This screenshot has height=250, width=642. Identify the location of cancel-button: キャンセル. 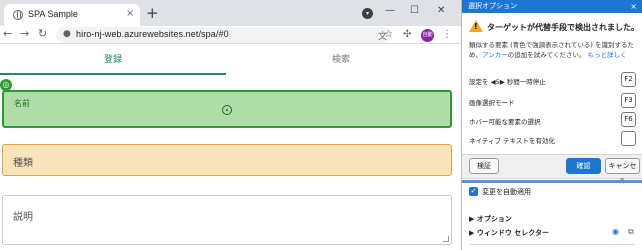
(622, 171).